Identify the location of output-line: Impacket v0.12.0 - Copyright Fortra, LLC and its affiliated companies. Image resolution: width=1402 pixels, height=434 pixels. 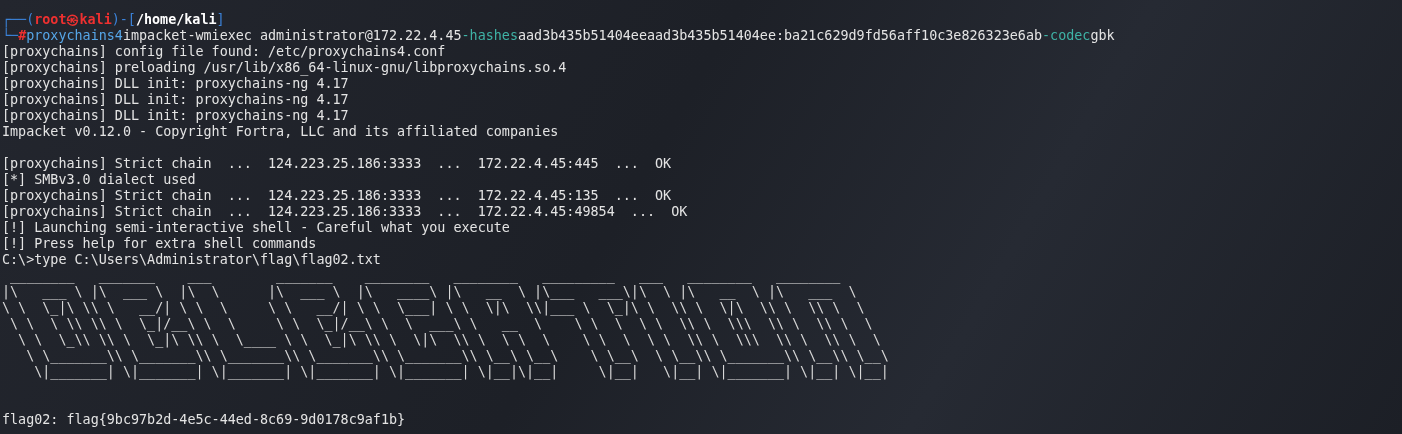
(280, 132).